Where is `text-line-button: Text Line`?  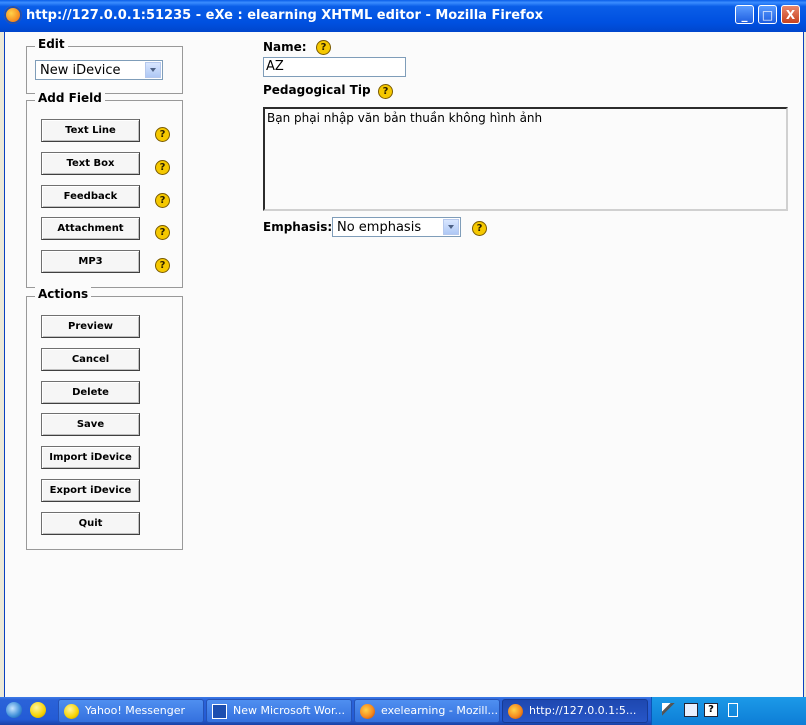
text-line-button: Text Line is located at coordinates (90, 130).